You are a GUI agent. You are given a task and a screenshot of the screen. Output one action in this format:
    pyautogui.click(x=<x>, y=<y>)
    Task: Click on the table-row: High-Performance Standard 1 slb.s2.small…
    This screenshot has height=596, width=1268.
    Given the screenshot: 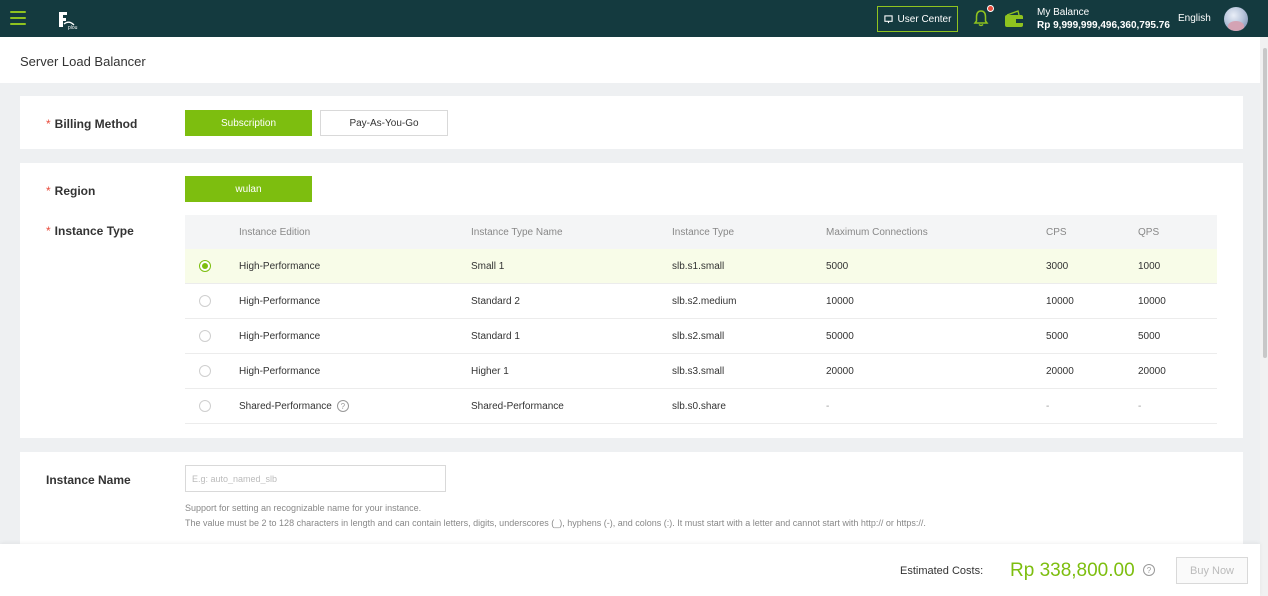 What is the action you would take?
    pyautogui.click(x=701, y=336)
    